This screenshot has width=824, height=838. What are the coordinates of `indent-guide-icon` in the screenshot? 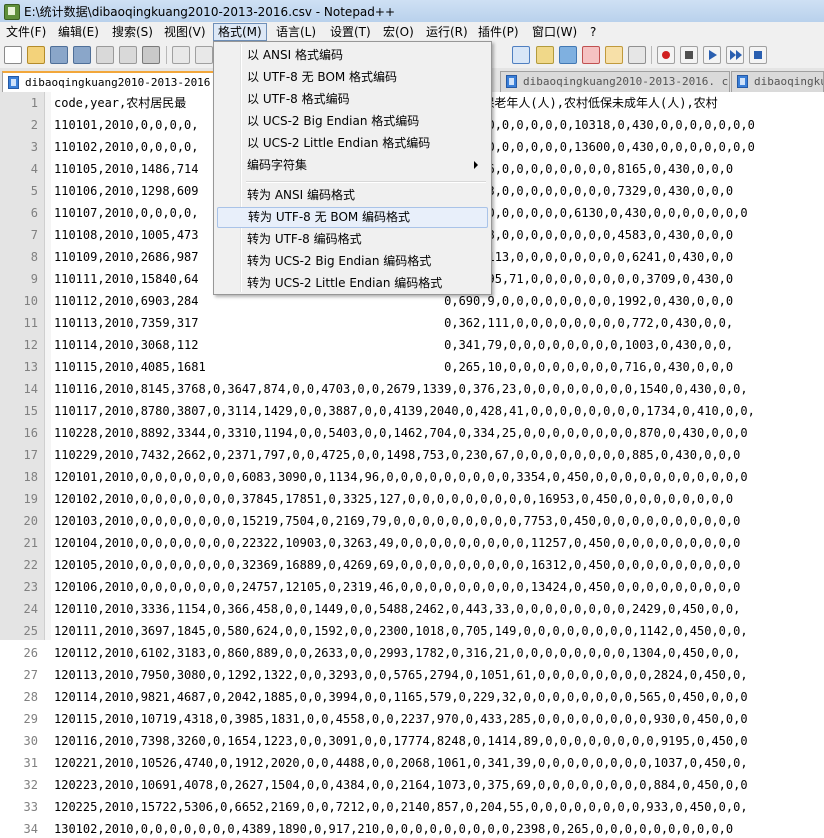 It's located at (568, 55).